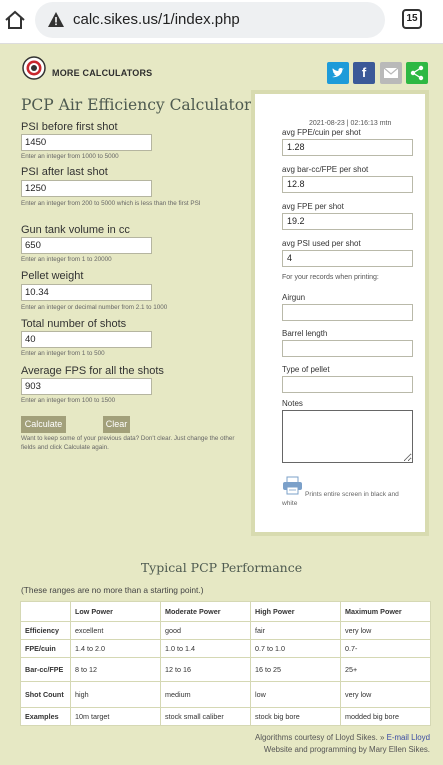 Image resolution: width=443 pixels, height=765 pixels. What do you see at coordinates (321, 132) in the screenshot?
I see `fpe-cuin-label: avg FPE/cuin per shot` at bounding box center [321, 132].